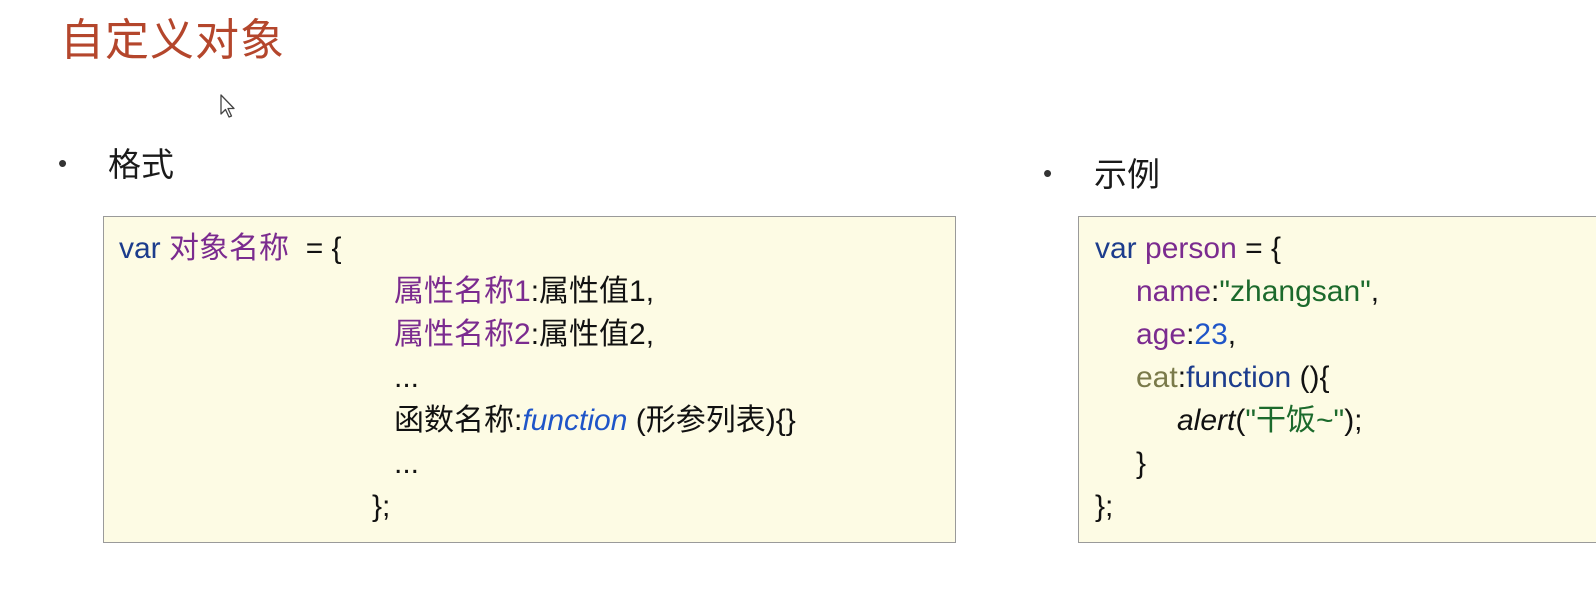 Image resolution: width=1596 pixels, height=614 pixels. Describe the element at coordinates (1353, 420) in the screenshot. I see `paren-close: );` at that location.